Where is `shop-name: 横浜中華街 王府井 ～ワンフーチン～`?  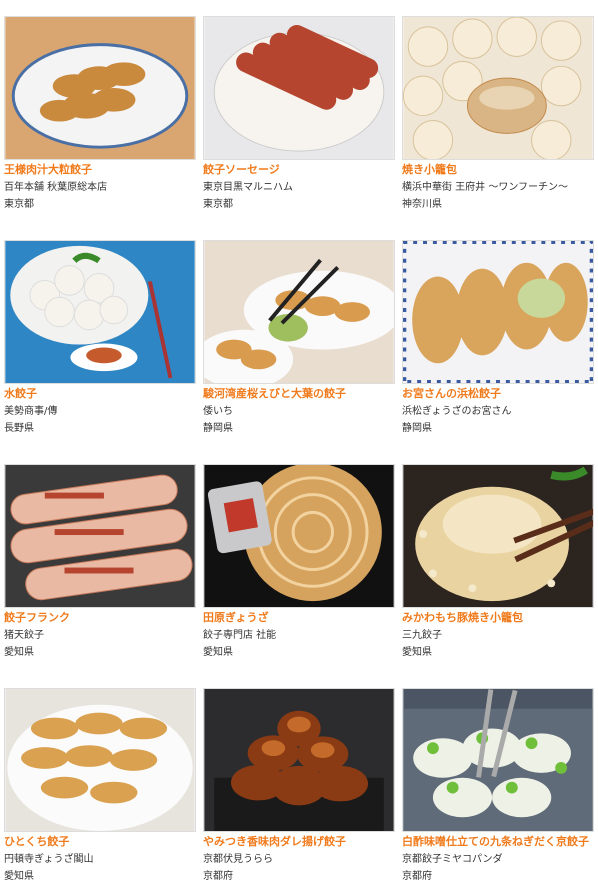
shop-name: 横浜中華街 王府井 ～ワンフーチン～ is located at coordinates (485, 187).